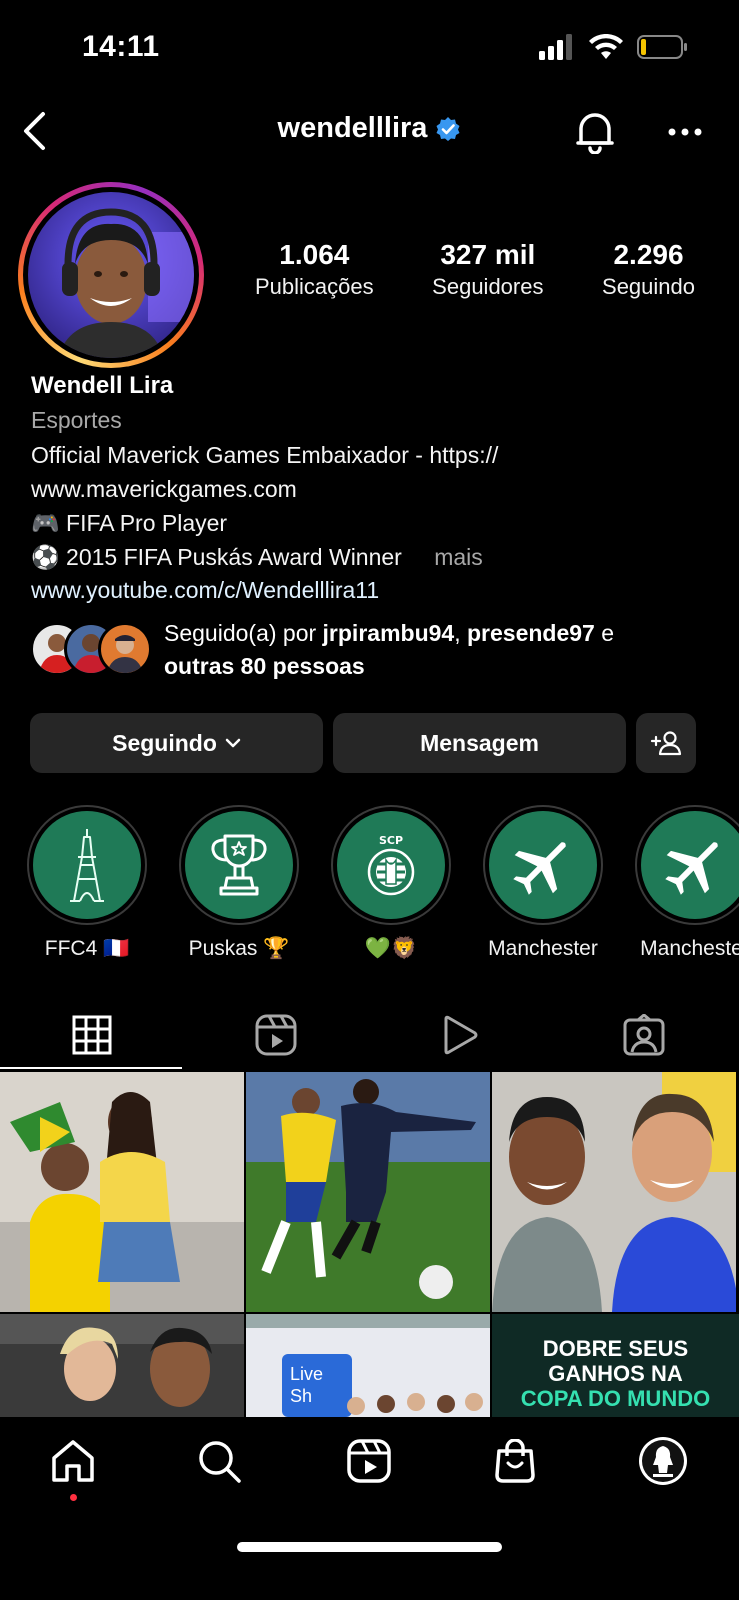 This screenshot has height=1600, width=739. Describe the element at coordinates (45, 557) in the screenshot. I see `soccer-ball-emoji: ⚽` at that location.